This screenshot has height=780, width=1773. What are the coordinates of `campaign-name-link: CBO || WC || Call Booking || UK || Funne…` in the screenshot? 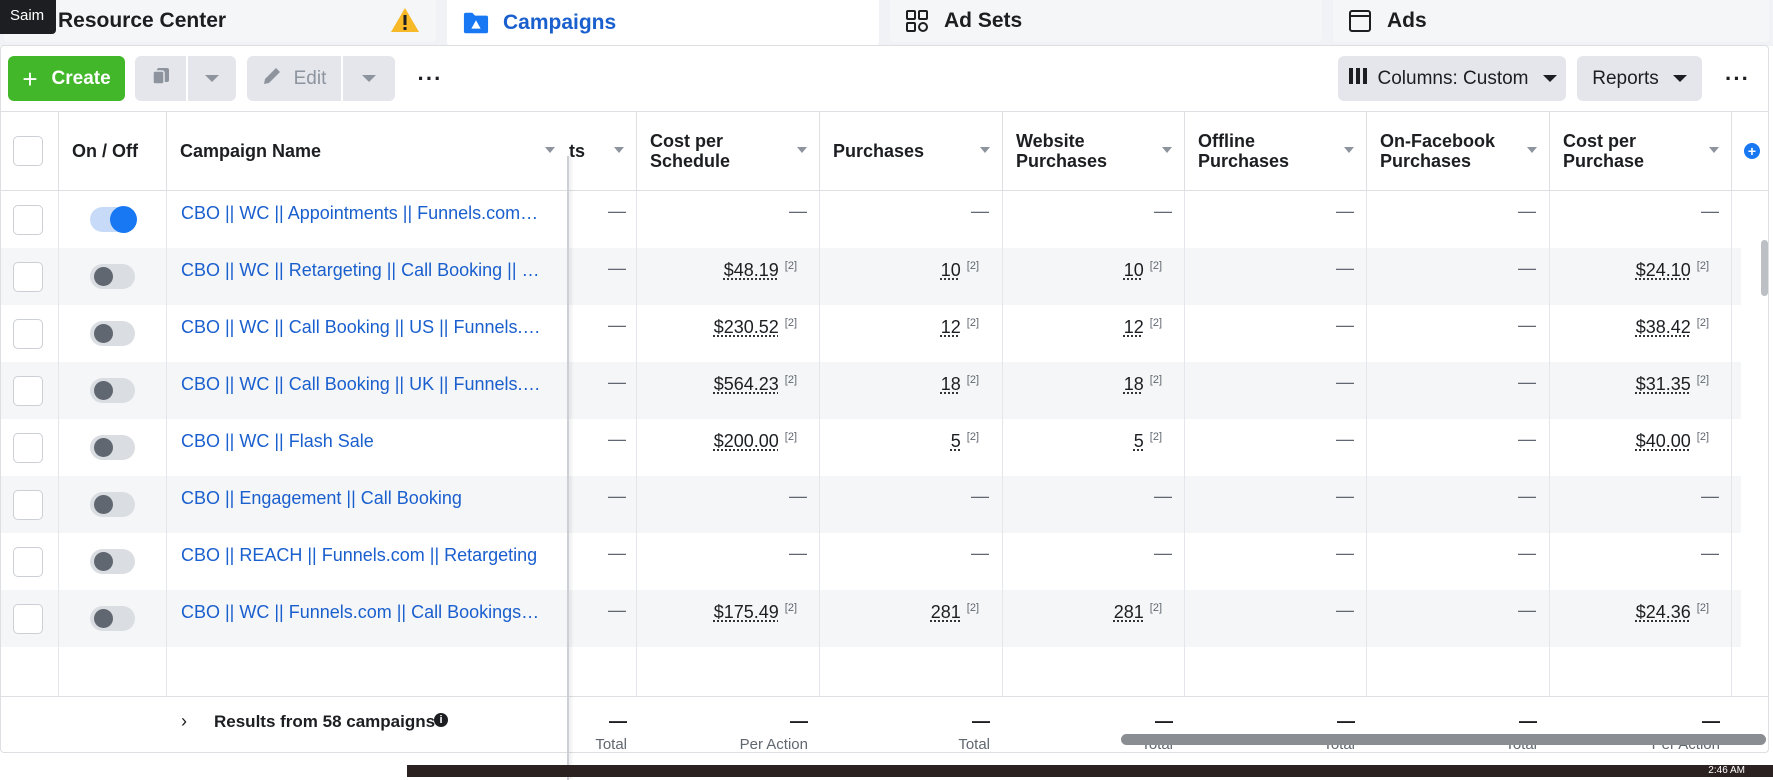 It's located at (362, 384).